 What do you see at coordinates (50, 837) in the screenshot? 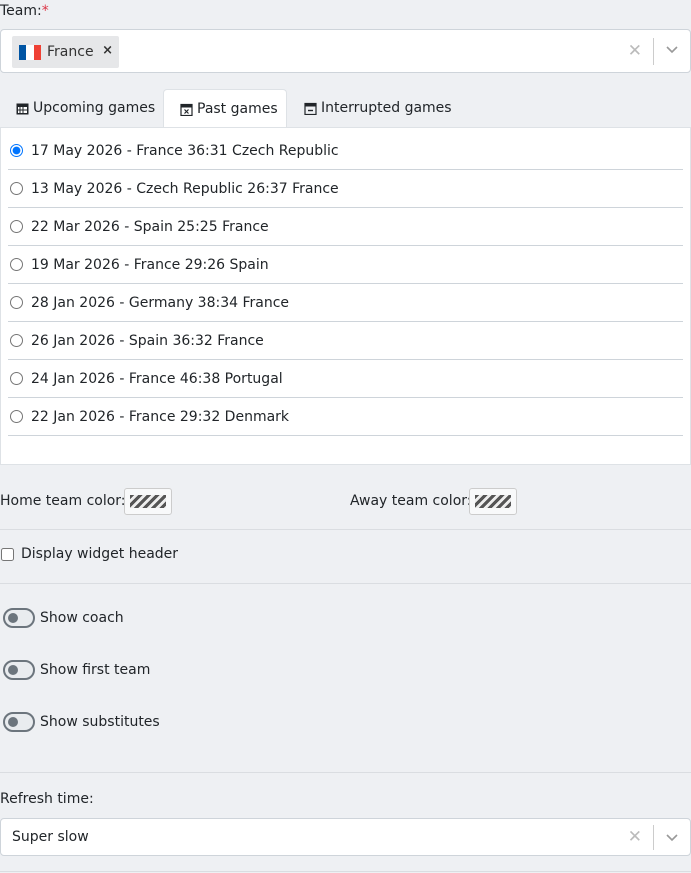
I see `refresh-time-value: Super slow` at bounding box center [50, 837].